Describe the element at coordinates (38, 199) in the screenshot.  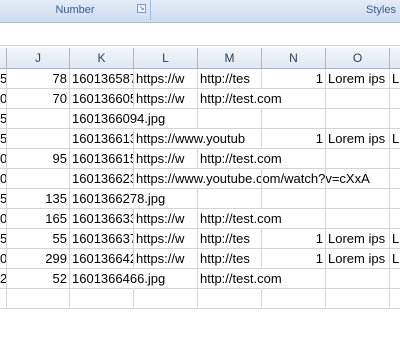
I see `cell-J: 135` at that location.